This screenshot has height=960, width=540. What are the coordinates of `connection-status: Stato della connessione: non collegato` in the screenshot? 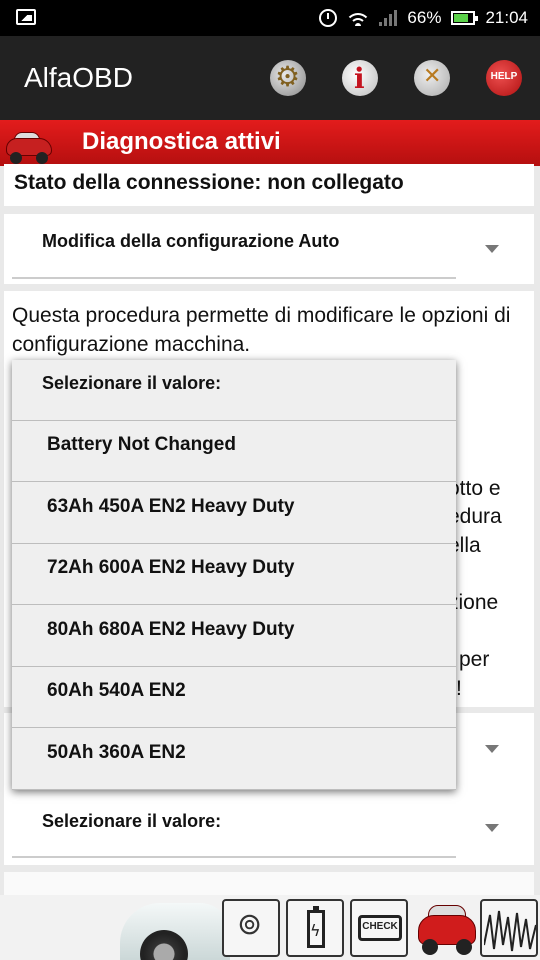 It's located at (209, 182).